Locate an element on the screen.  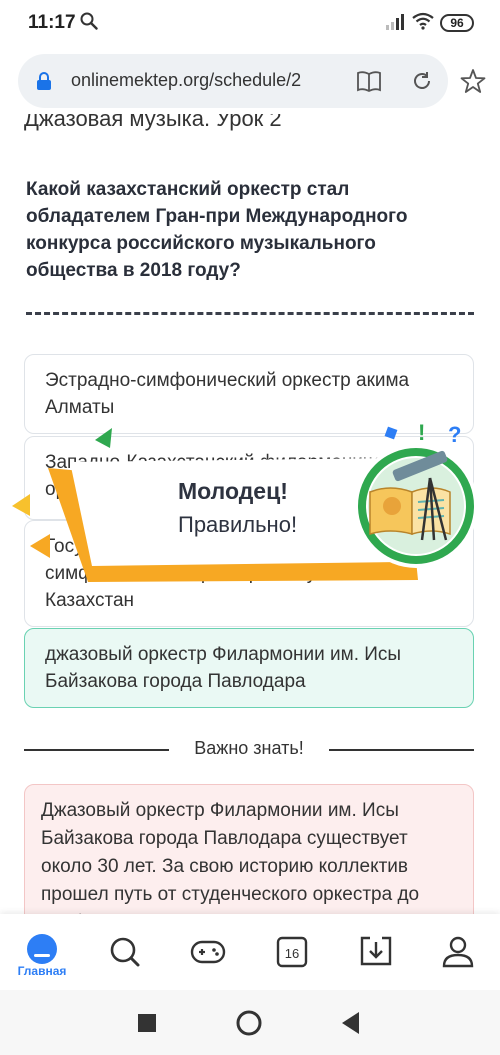
system-navigation is located at coordinates (250, 1022).